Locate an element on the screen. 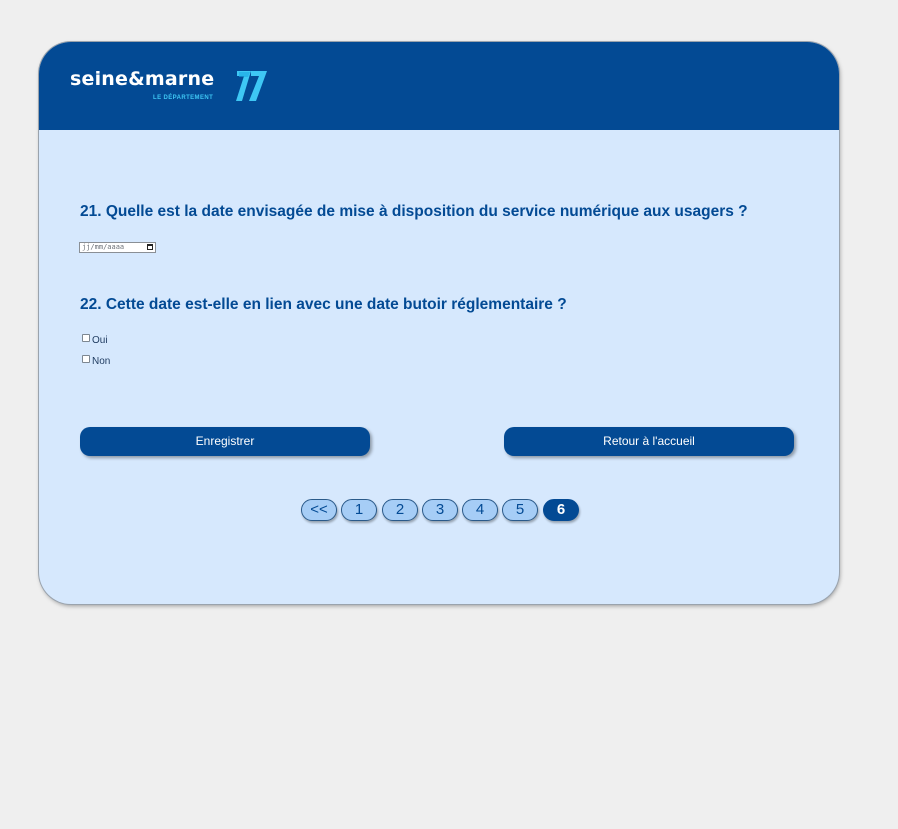 The image size is (898, 829). option-non: Non is located at coordinates (96, 361).